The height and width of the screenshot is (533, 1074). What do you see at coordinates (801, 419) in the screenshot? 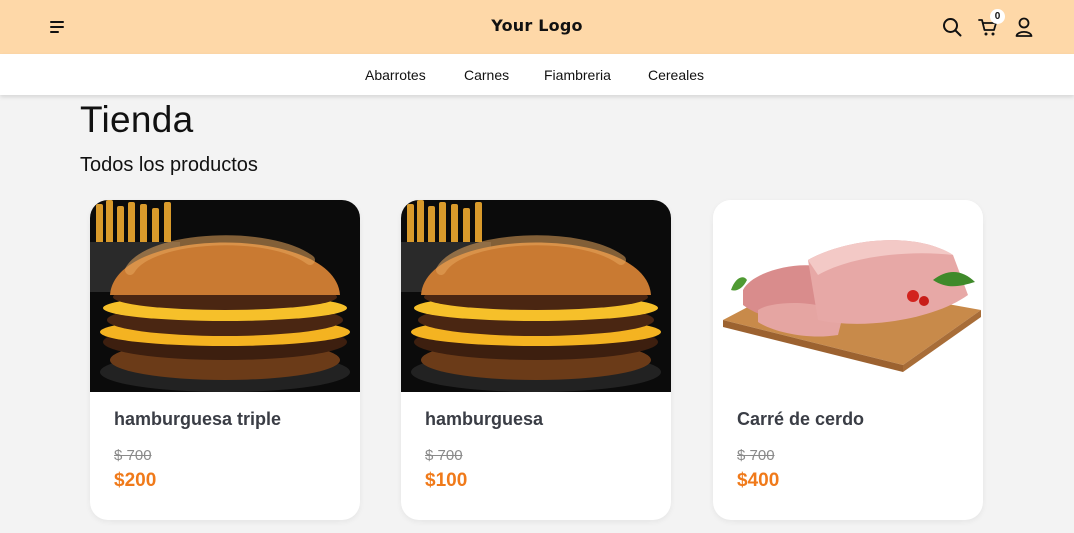
I see `product-name: Carré de cerdo` at bounding box center [801, 419].